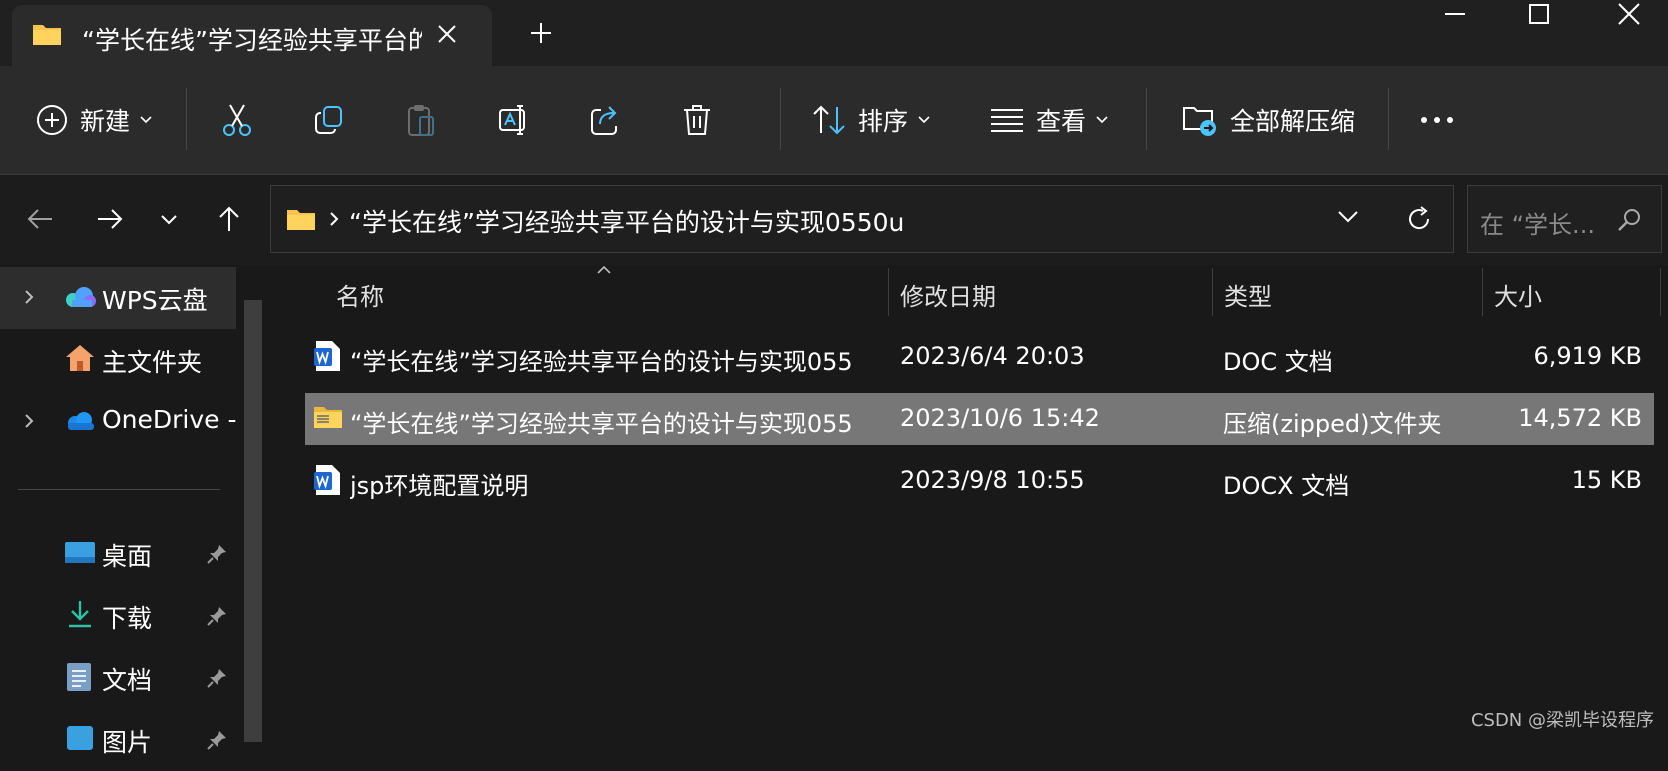 This screenshot has width=1668, height=771. I want to click on copy-button, so click(329, 120).